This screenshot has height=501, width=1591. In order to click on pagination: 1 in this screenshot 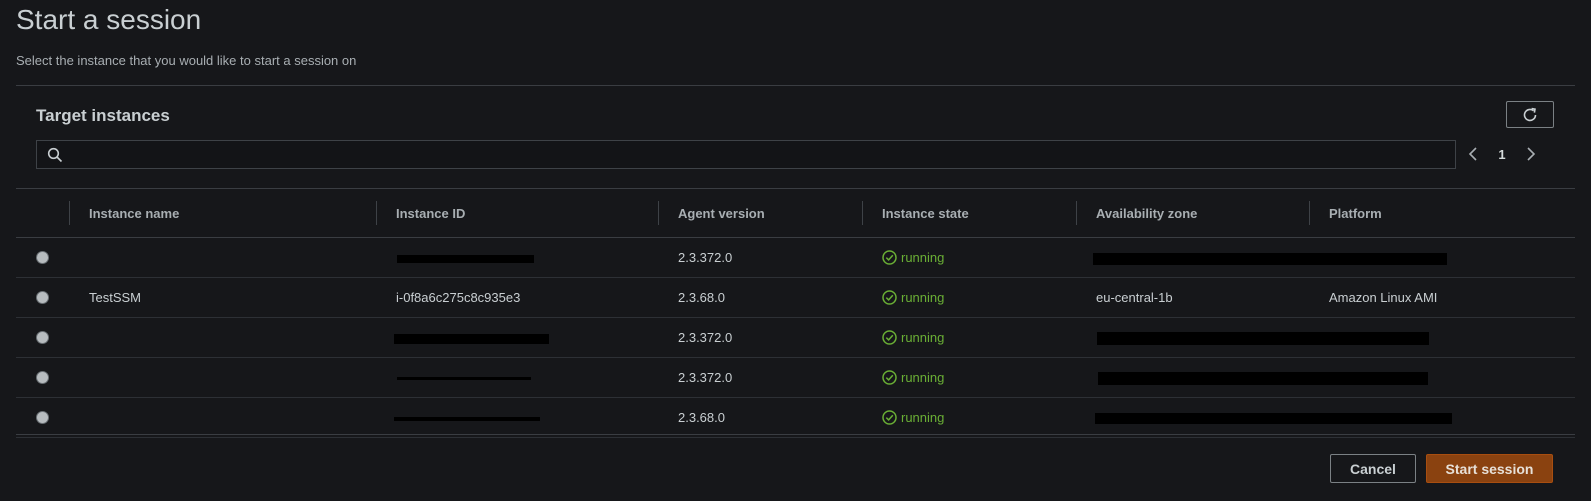, I will do `click(1502, 154)`.